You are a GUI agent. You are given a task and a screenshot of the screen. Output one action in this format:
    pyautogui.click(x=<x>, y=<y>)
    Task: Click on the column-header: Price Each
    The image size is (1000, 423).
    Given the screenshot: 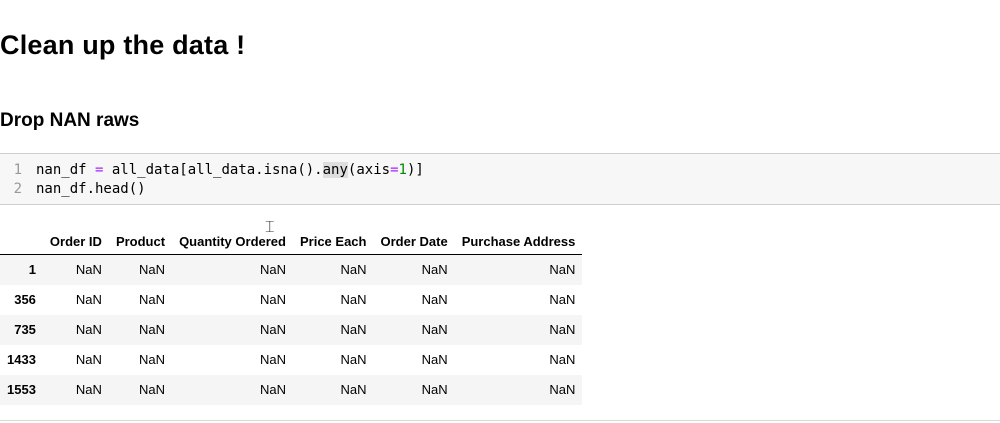 What is the action you would take?
    pyautogui.click(x=333, y=241)
    